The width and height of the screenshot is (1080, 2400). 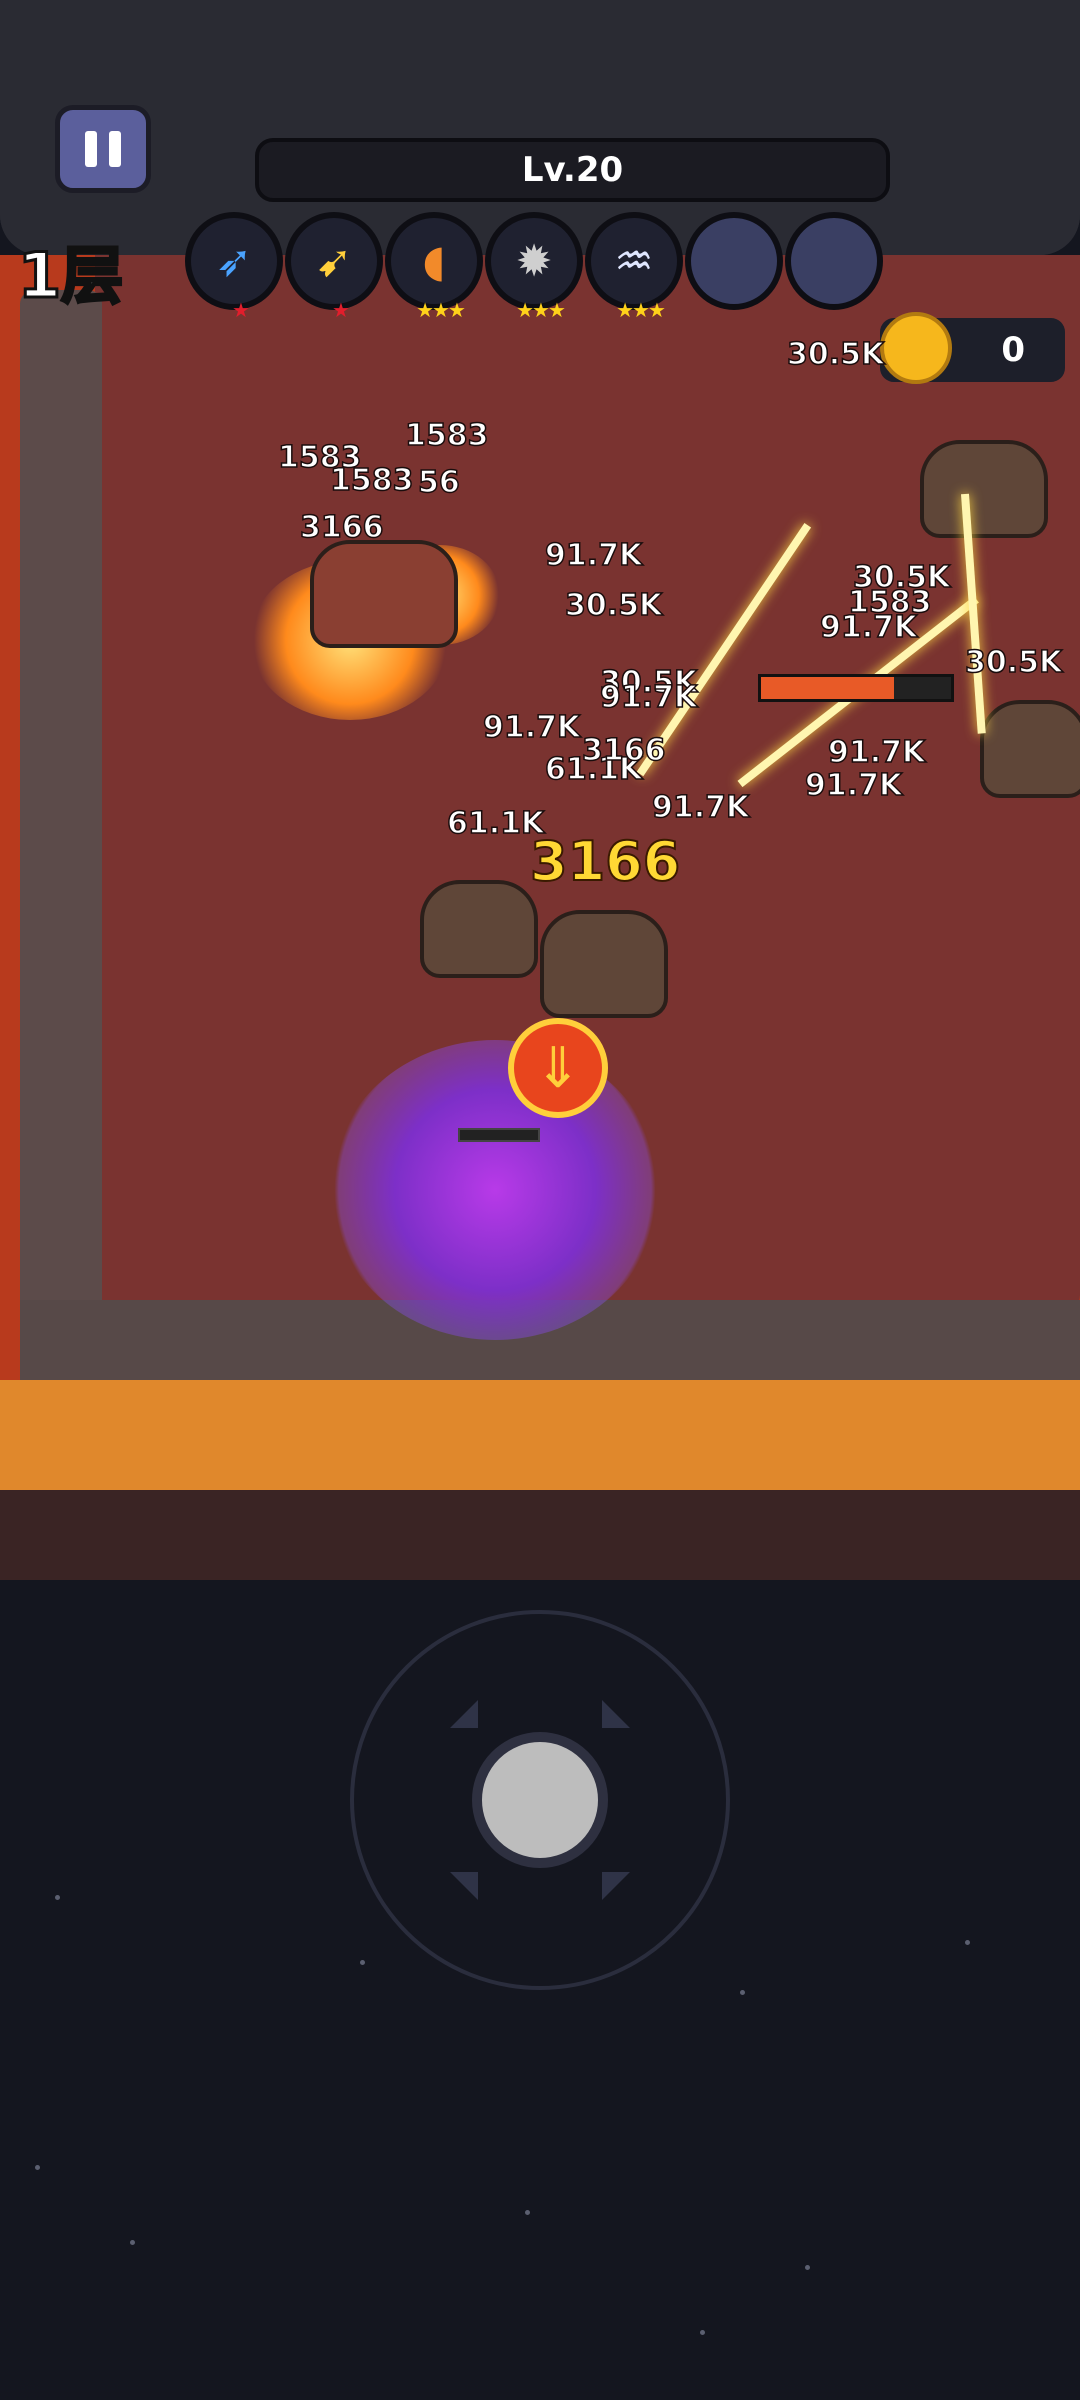 What do you see at coordinates (103, 149) in the screenshot?
I see `pause-button` at bounding box center [103, 149].